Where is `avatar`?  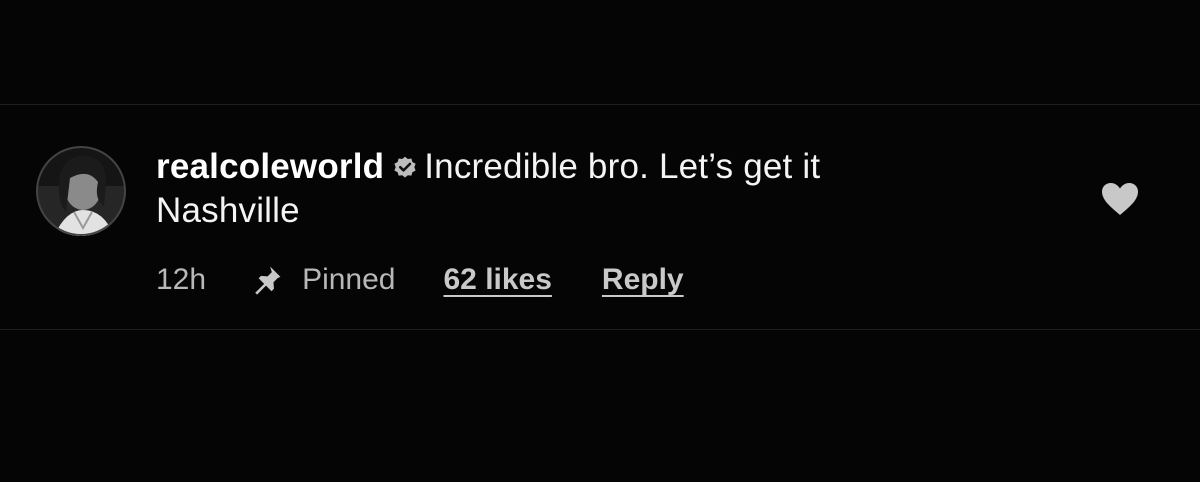
avatar is located at coordinates (81, 191).